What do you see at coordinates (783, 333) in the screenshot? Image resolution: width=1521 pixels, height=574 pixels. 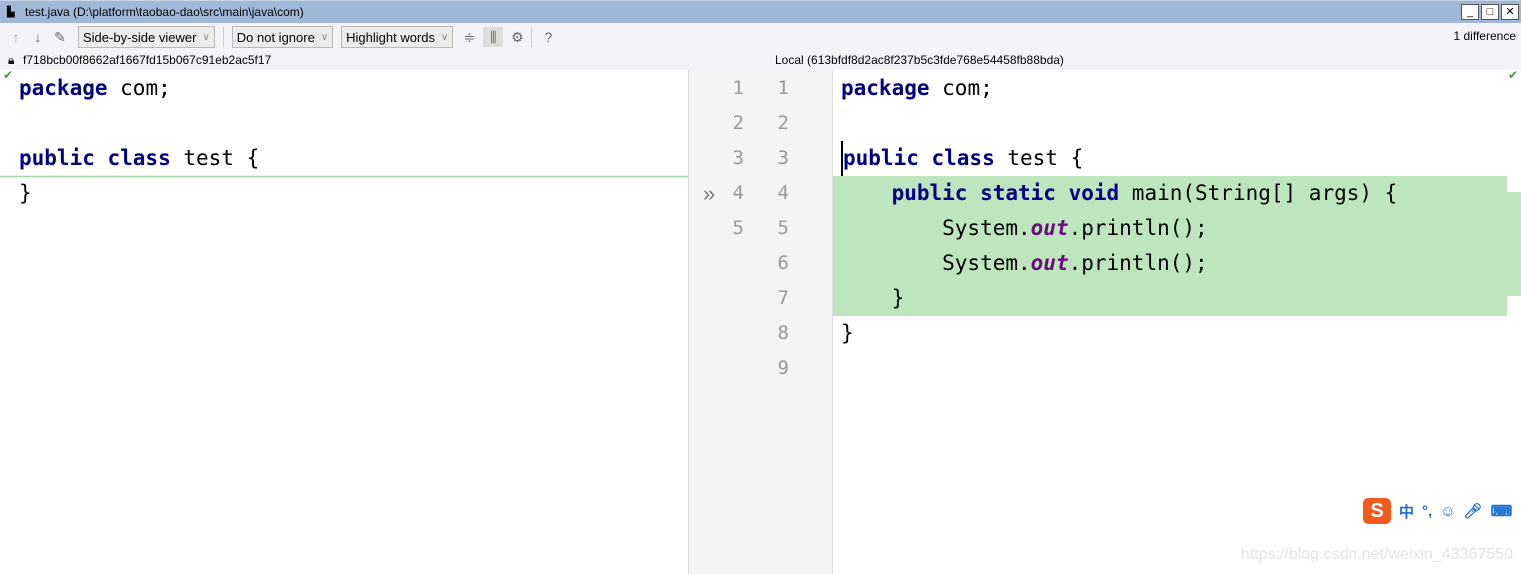 I see `line-number: 8` at bounding box center [783, 333].